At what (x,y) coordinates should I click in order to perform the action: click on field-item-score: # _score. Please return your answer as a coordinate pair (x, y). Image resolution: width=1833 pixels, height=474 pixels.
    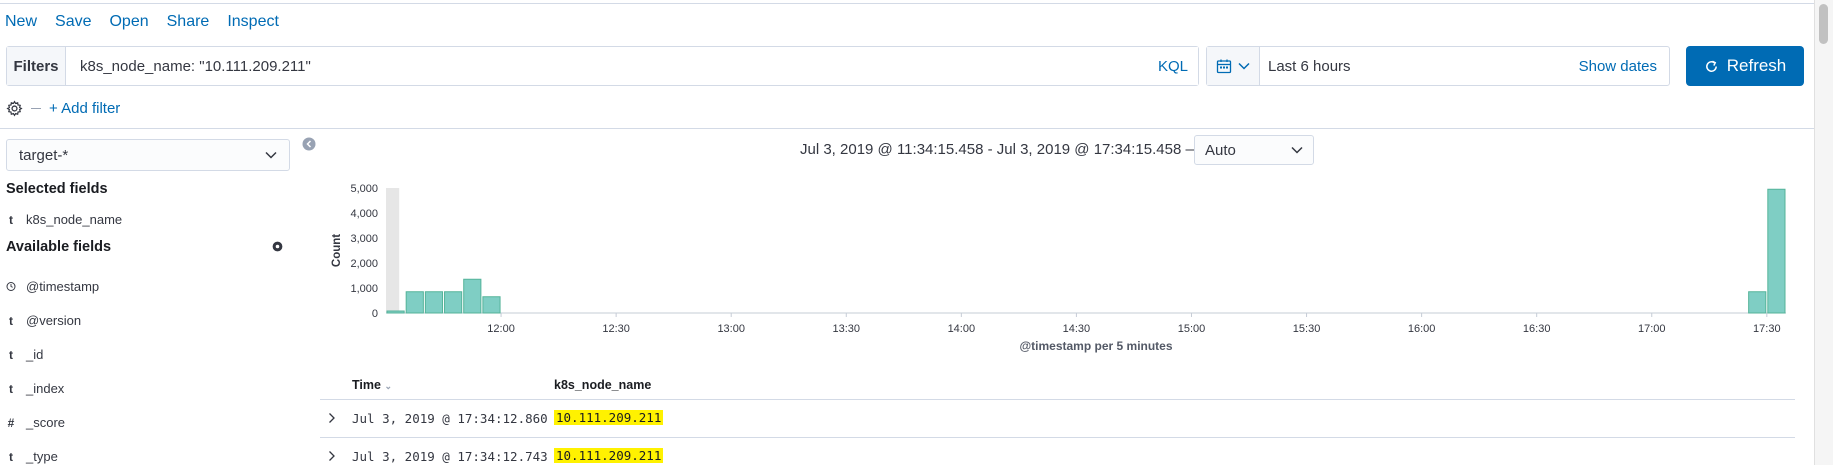
    Looking at the image, I should click on (35, 422).